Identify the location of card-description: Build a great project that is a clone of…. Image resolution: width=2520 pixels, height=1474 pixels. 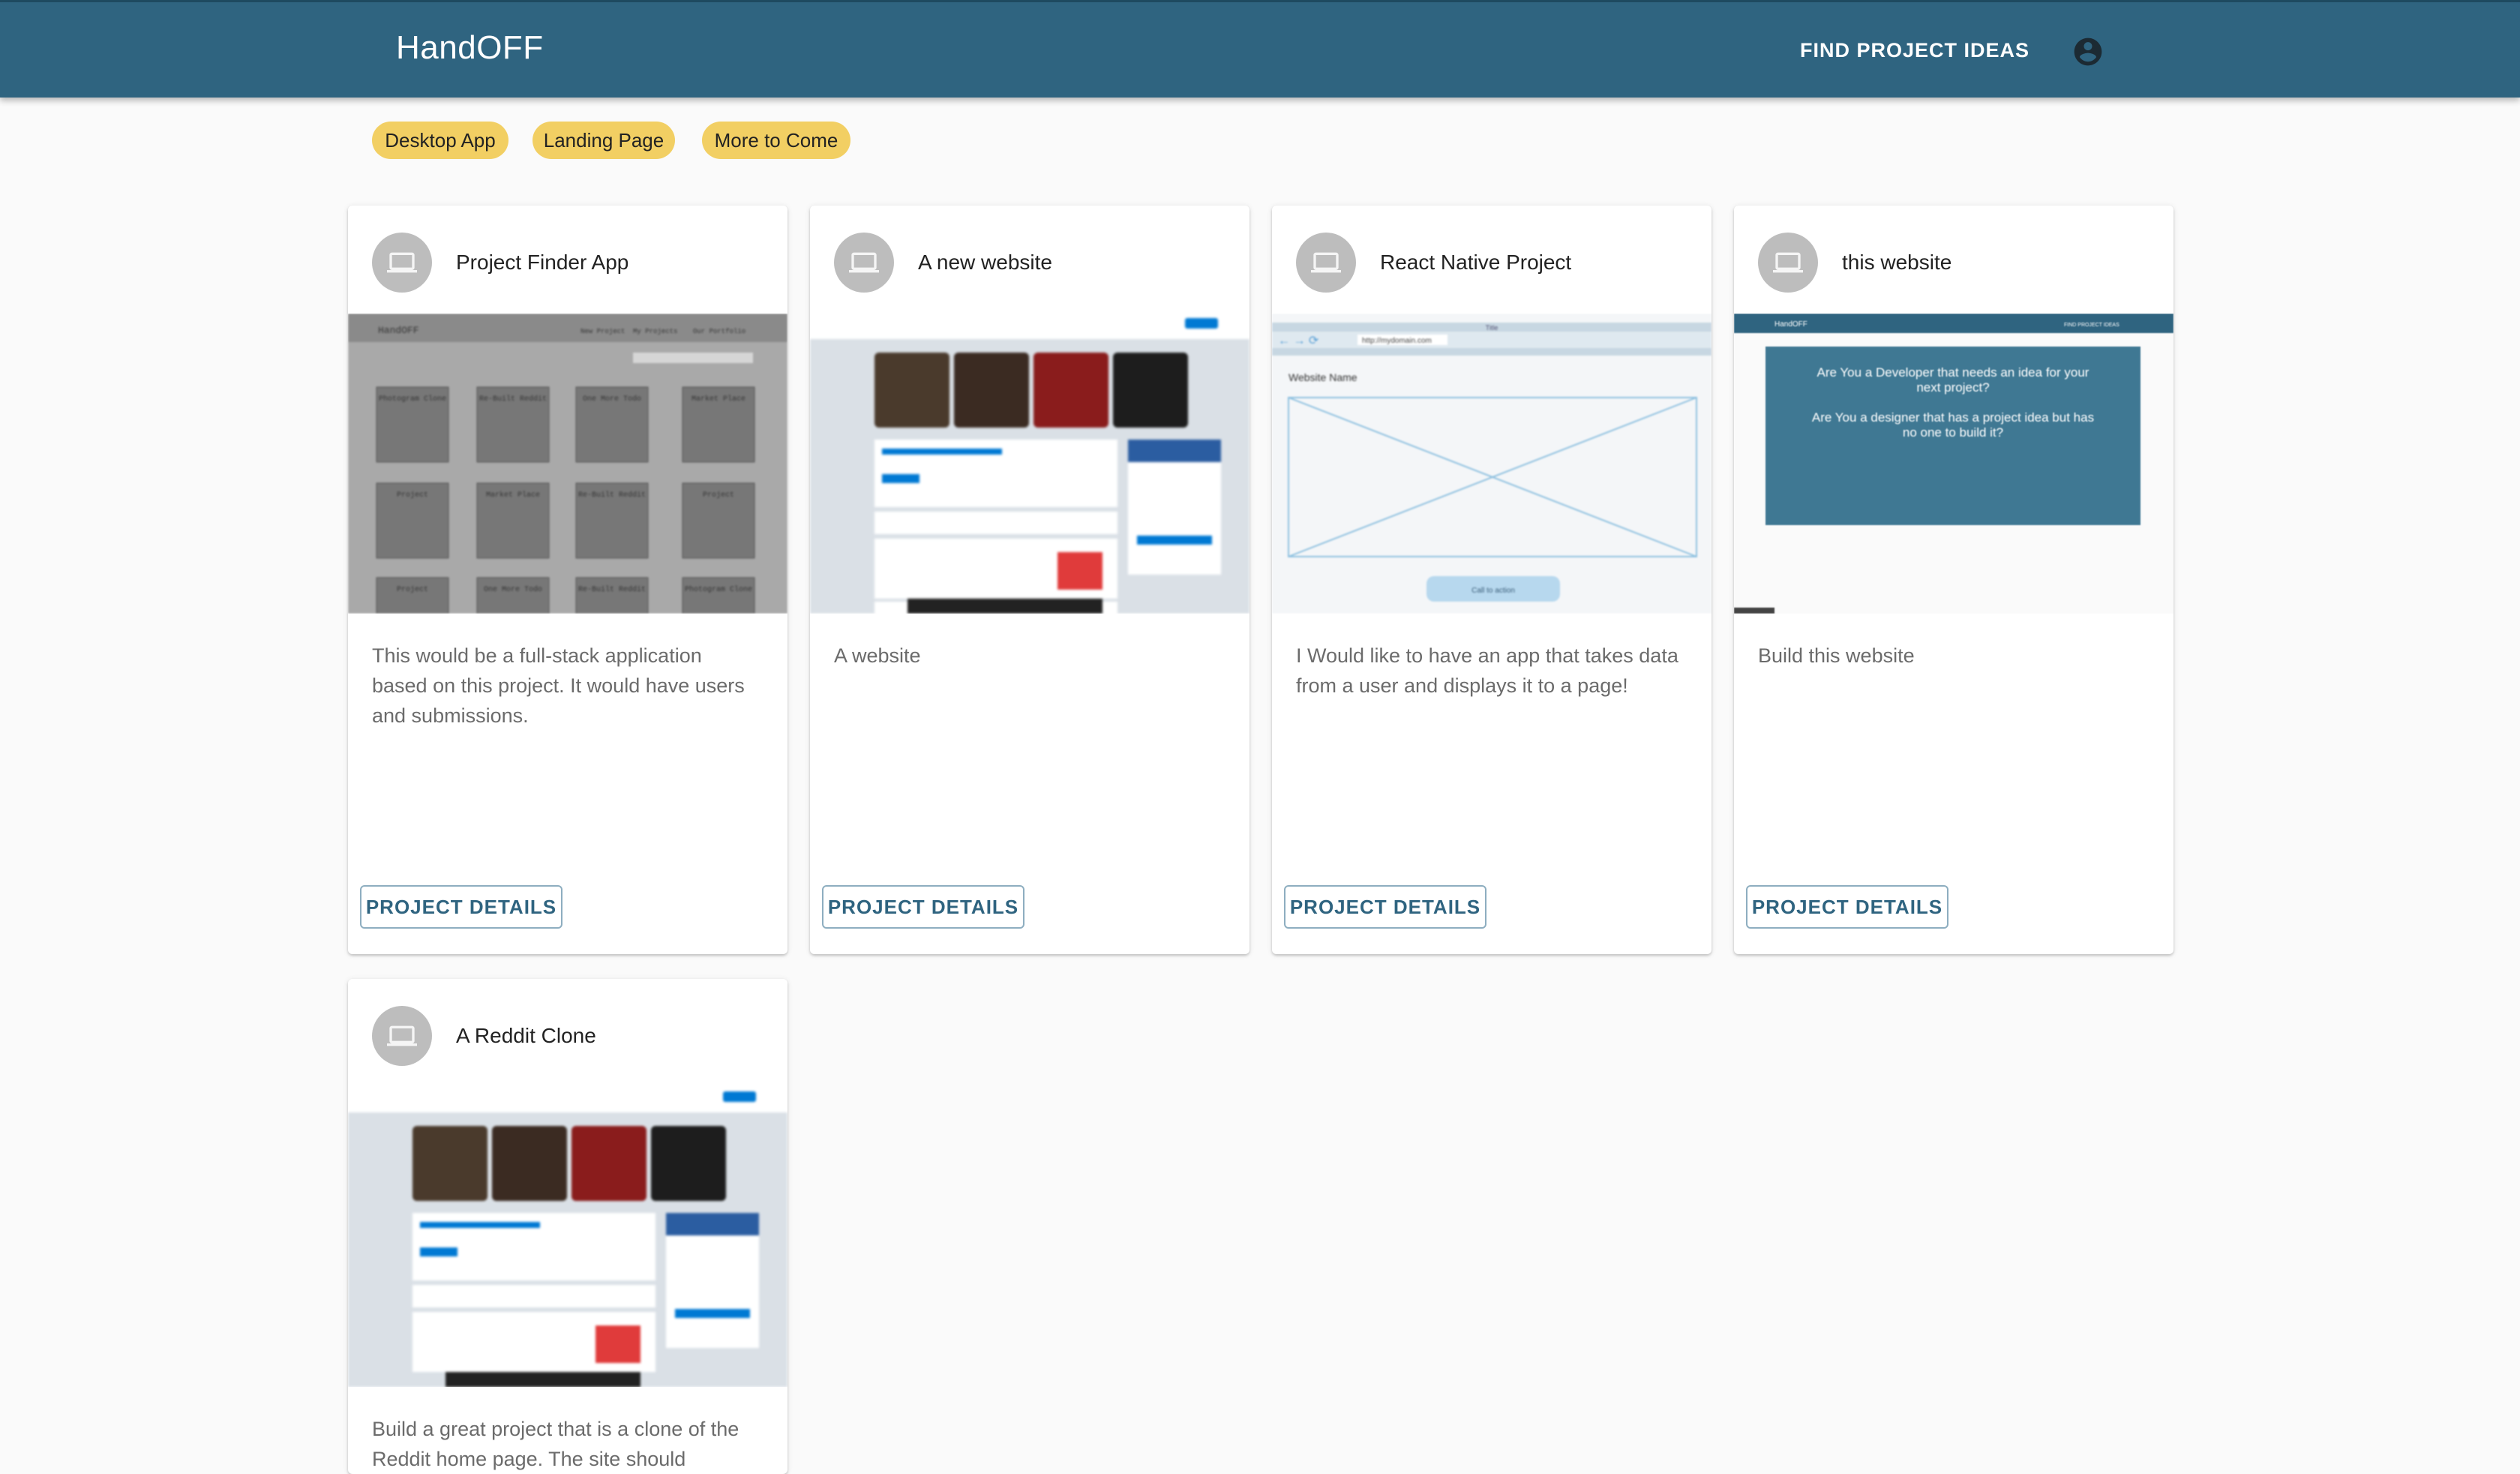
(556, 1444).